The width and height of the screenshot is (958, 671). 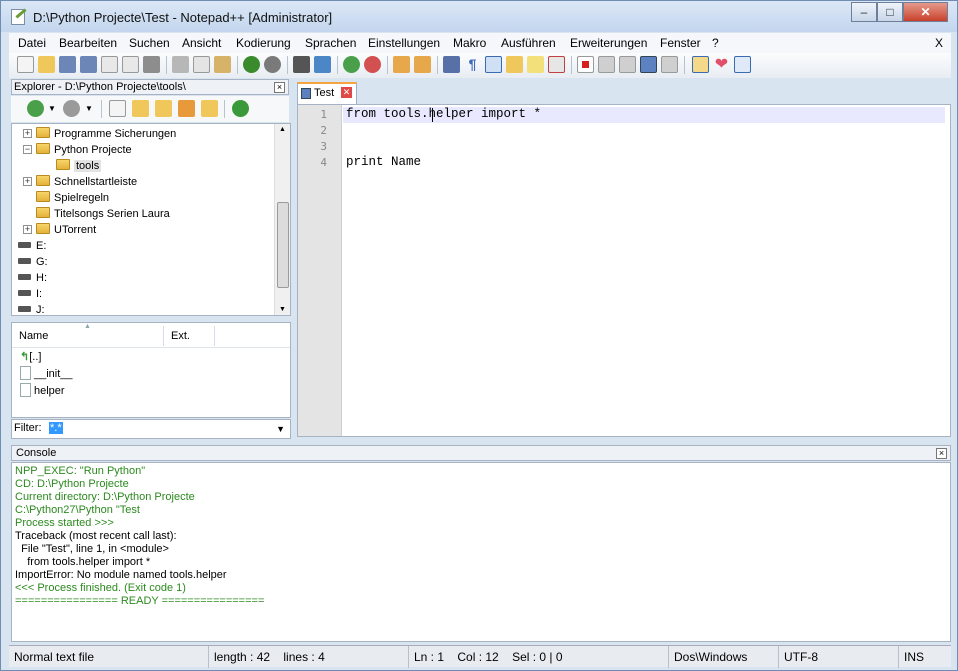 What do you see at coordinates (721, 64) in the screenshot?
I see `heart-icon: ❤` at bounding box center [721, 64].